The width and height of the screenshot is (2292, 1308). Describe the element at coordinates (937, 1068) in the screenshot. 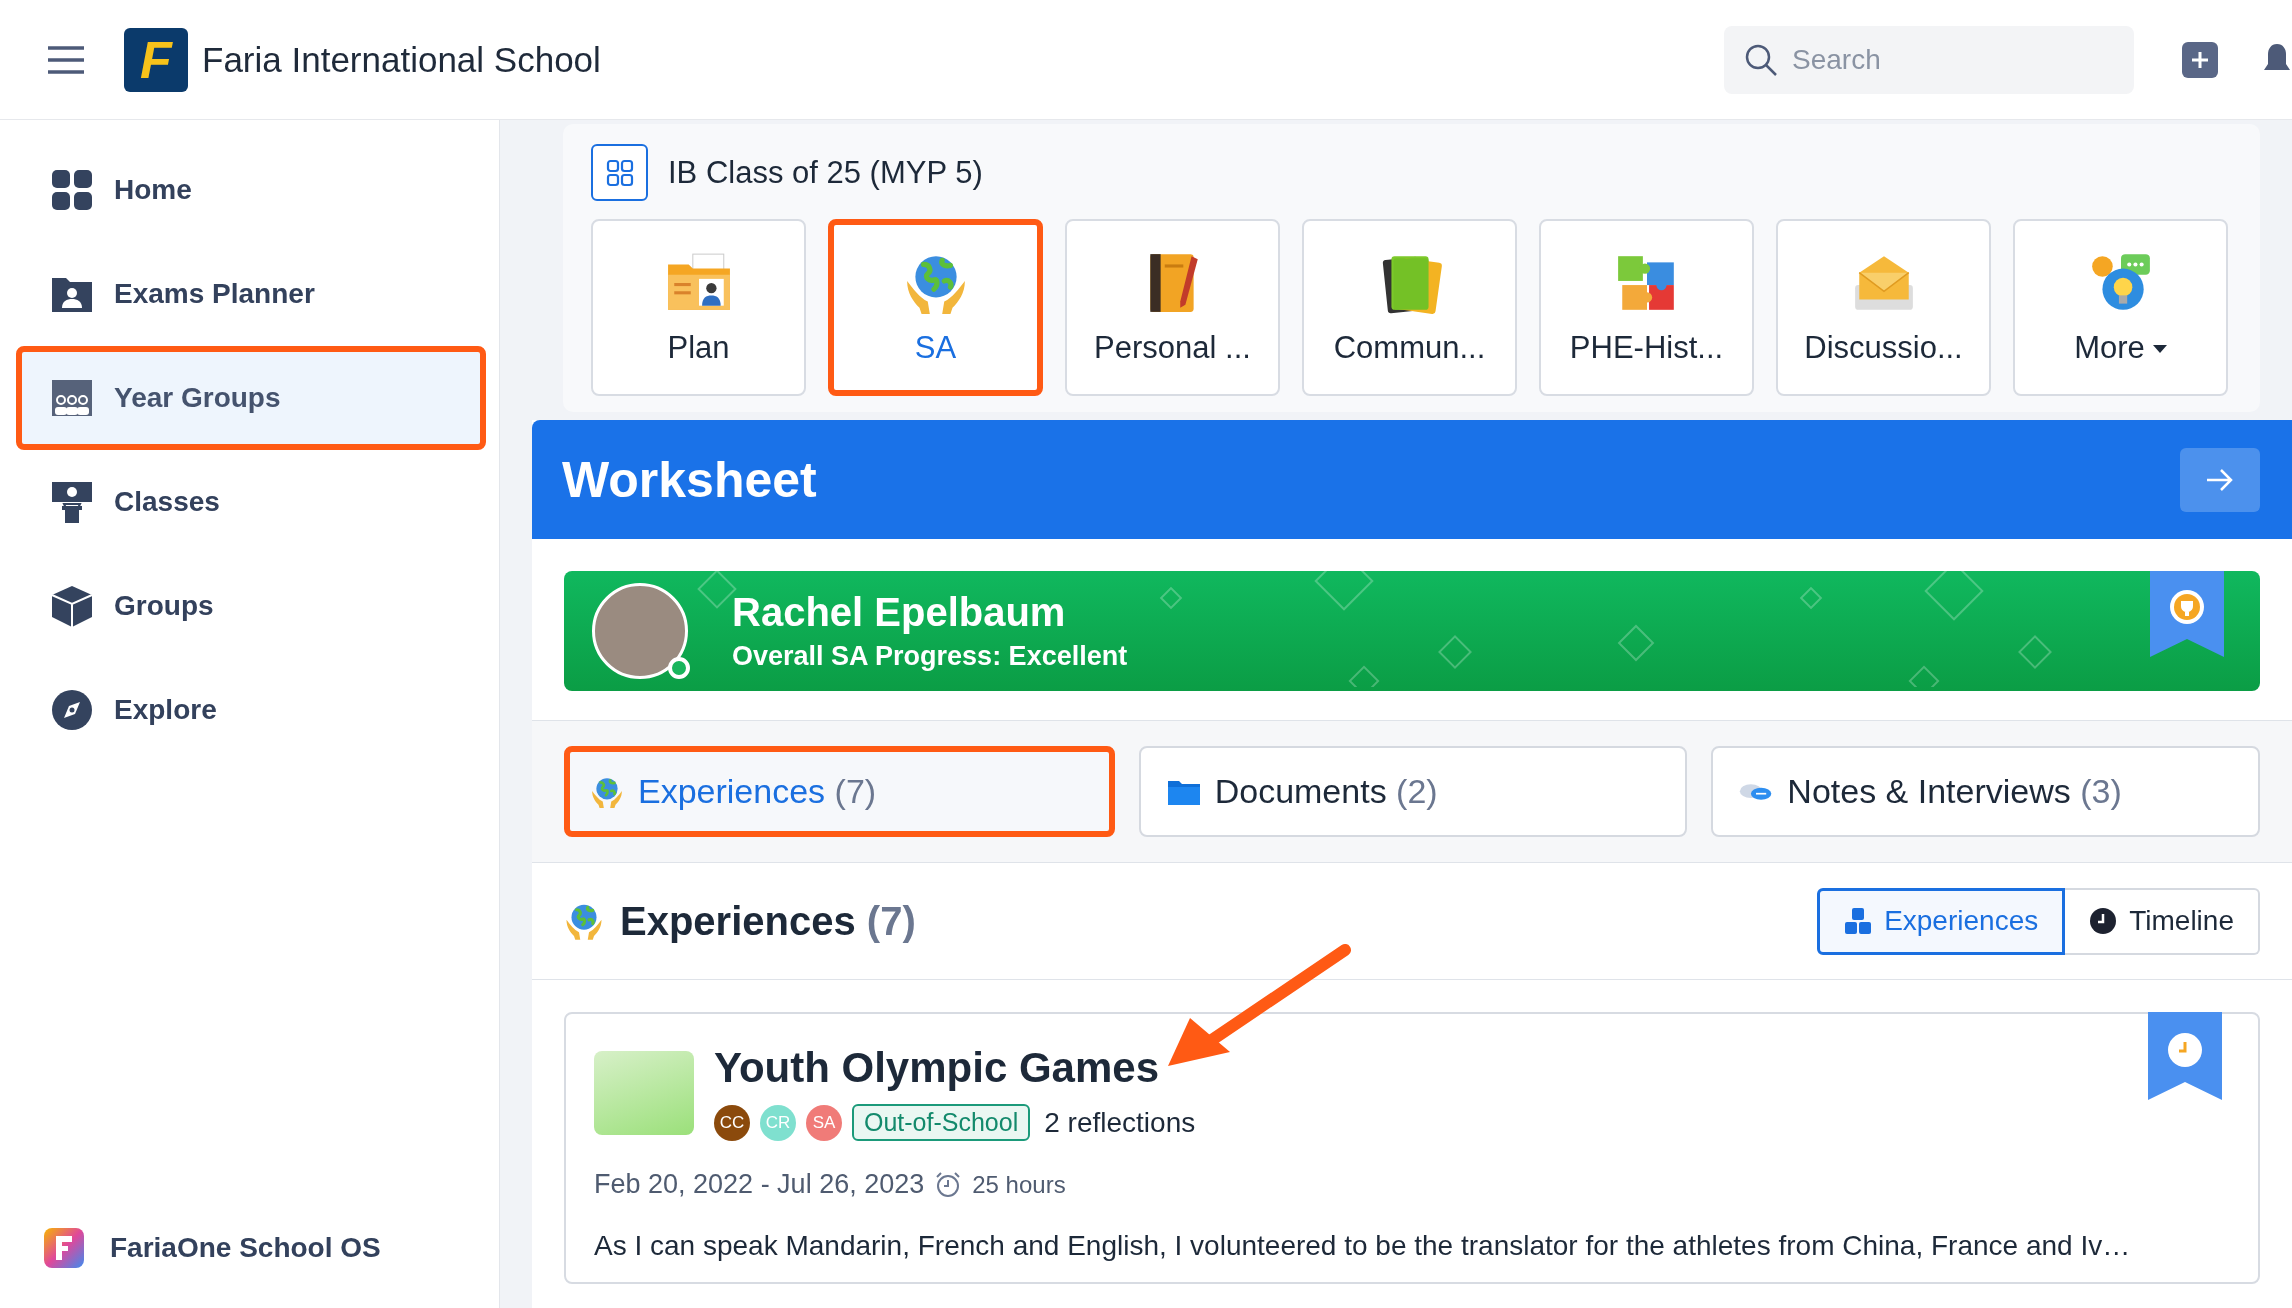

I see `experience-title: Youth Olympic Games` at that location.